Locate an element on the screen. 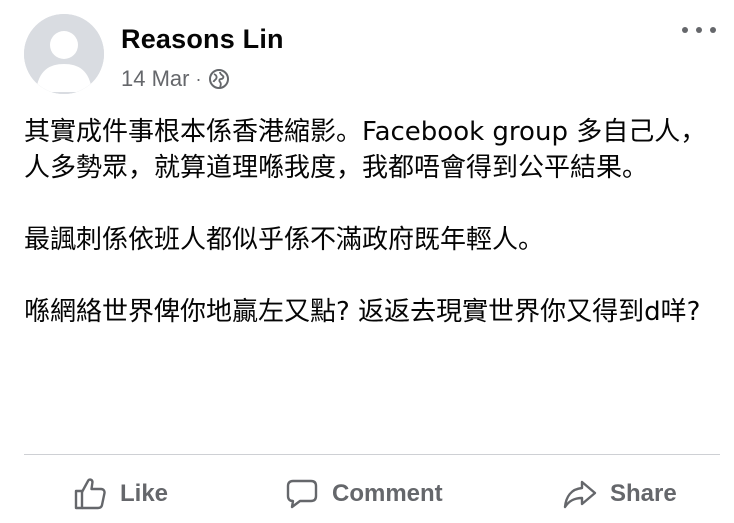 This screenshot has width=734, height=523. more-options-icon is located at coordinates (699, 30).